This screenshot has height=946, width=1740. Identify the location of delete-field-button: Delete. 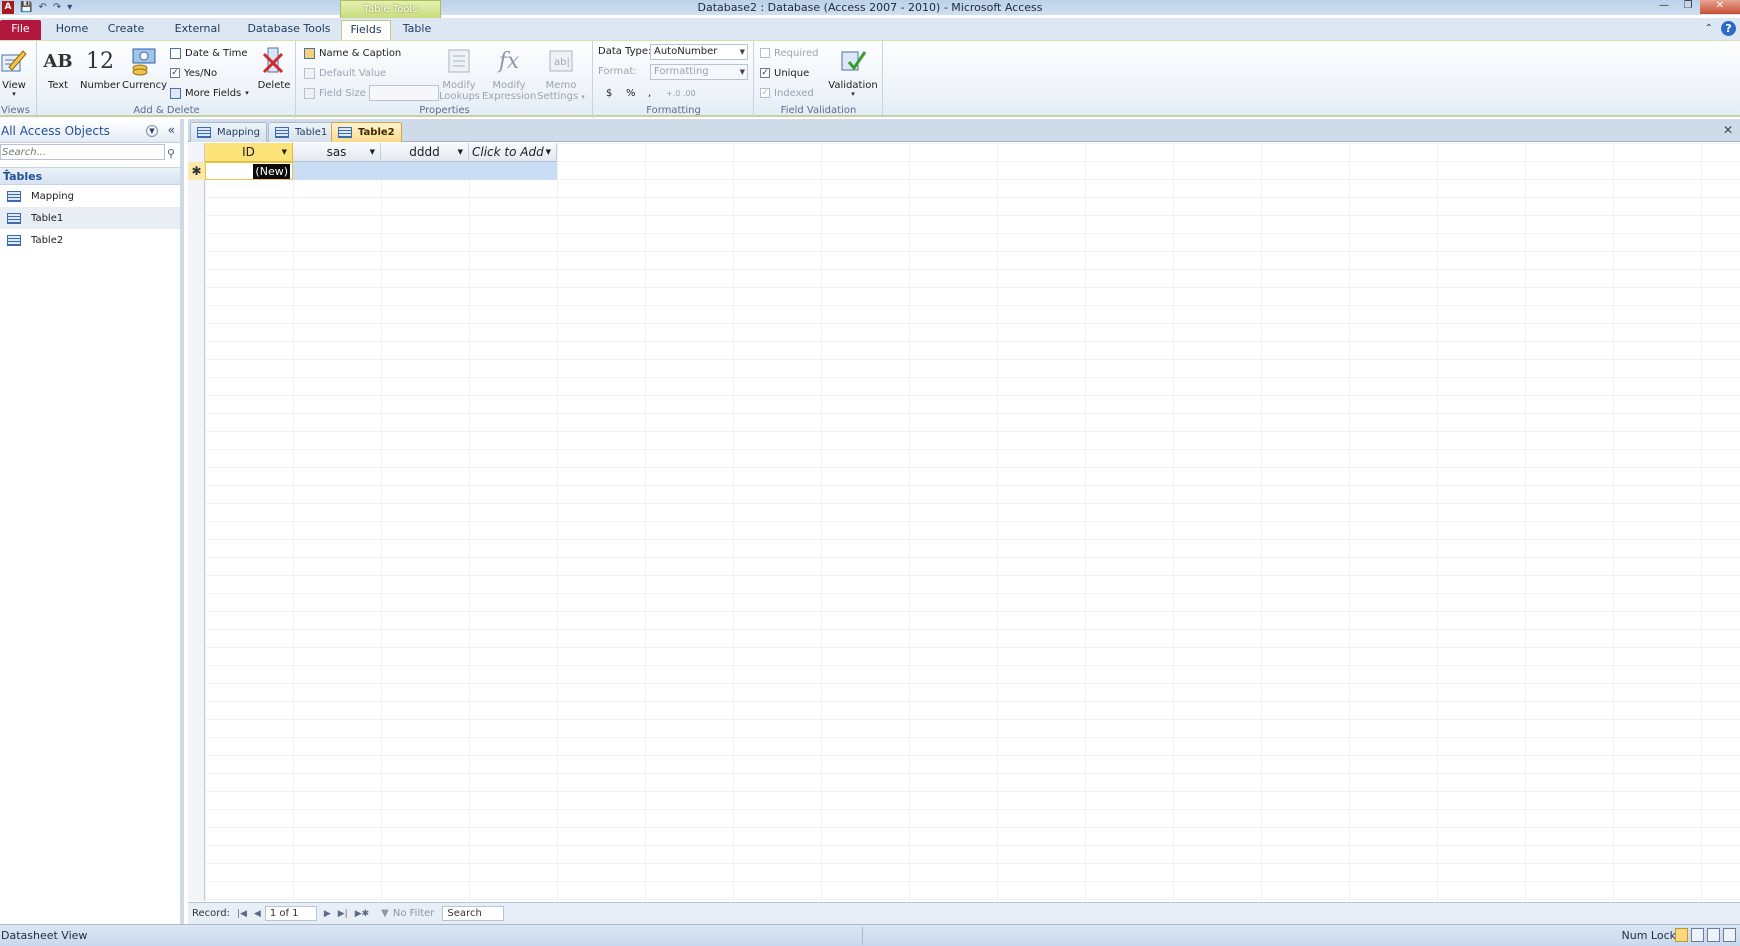
(274, 68).